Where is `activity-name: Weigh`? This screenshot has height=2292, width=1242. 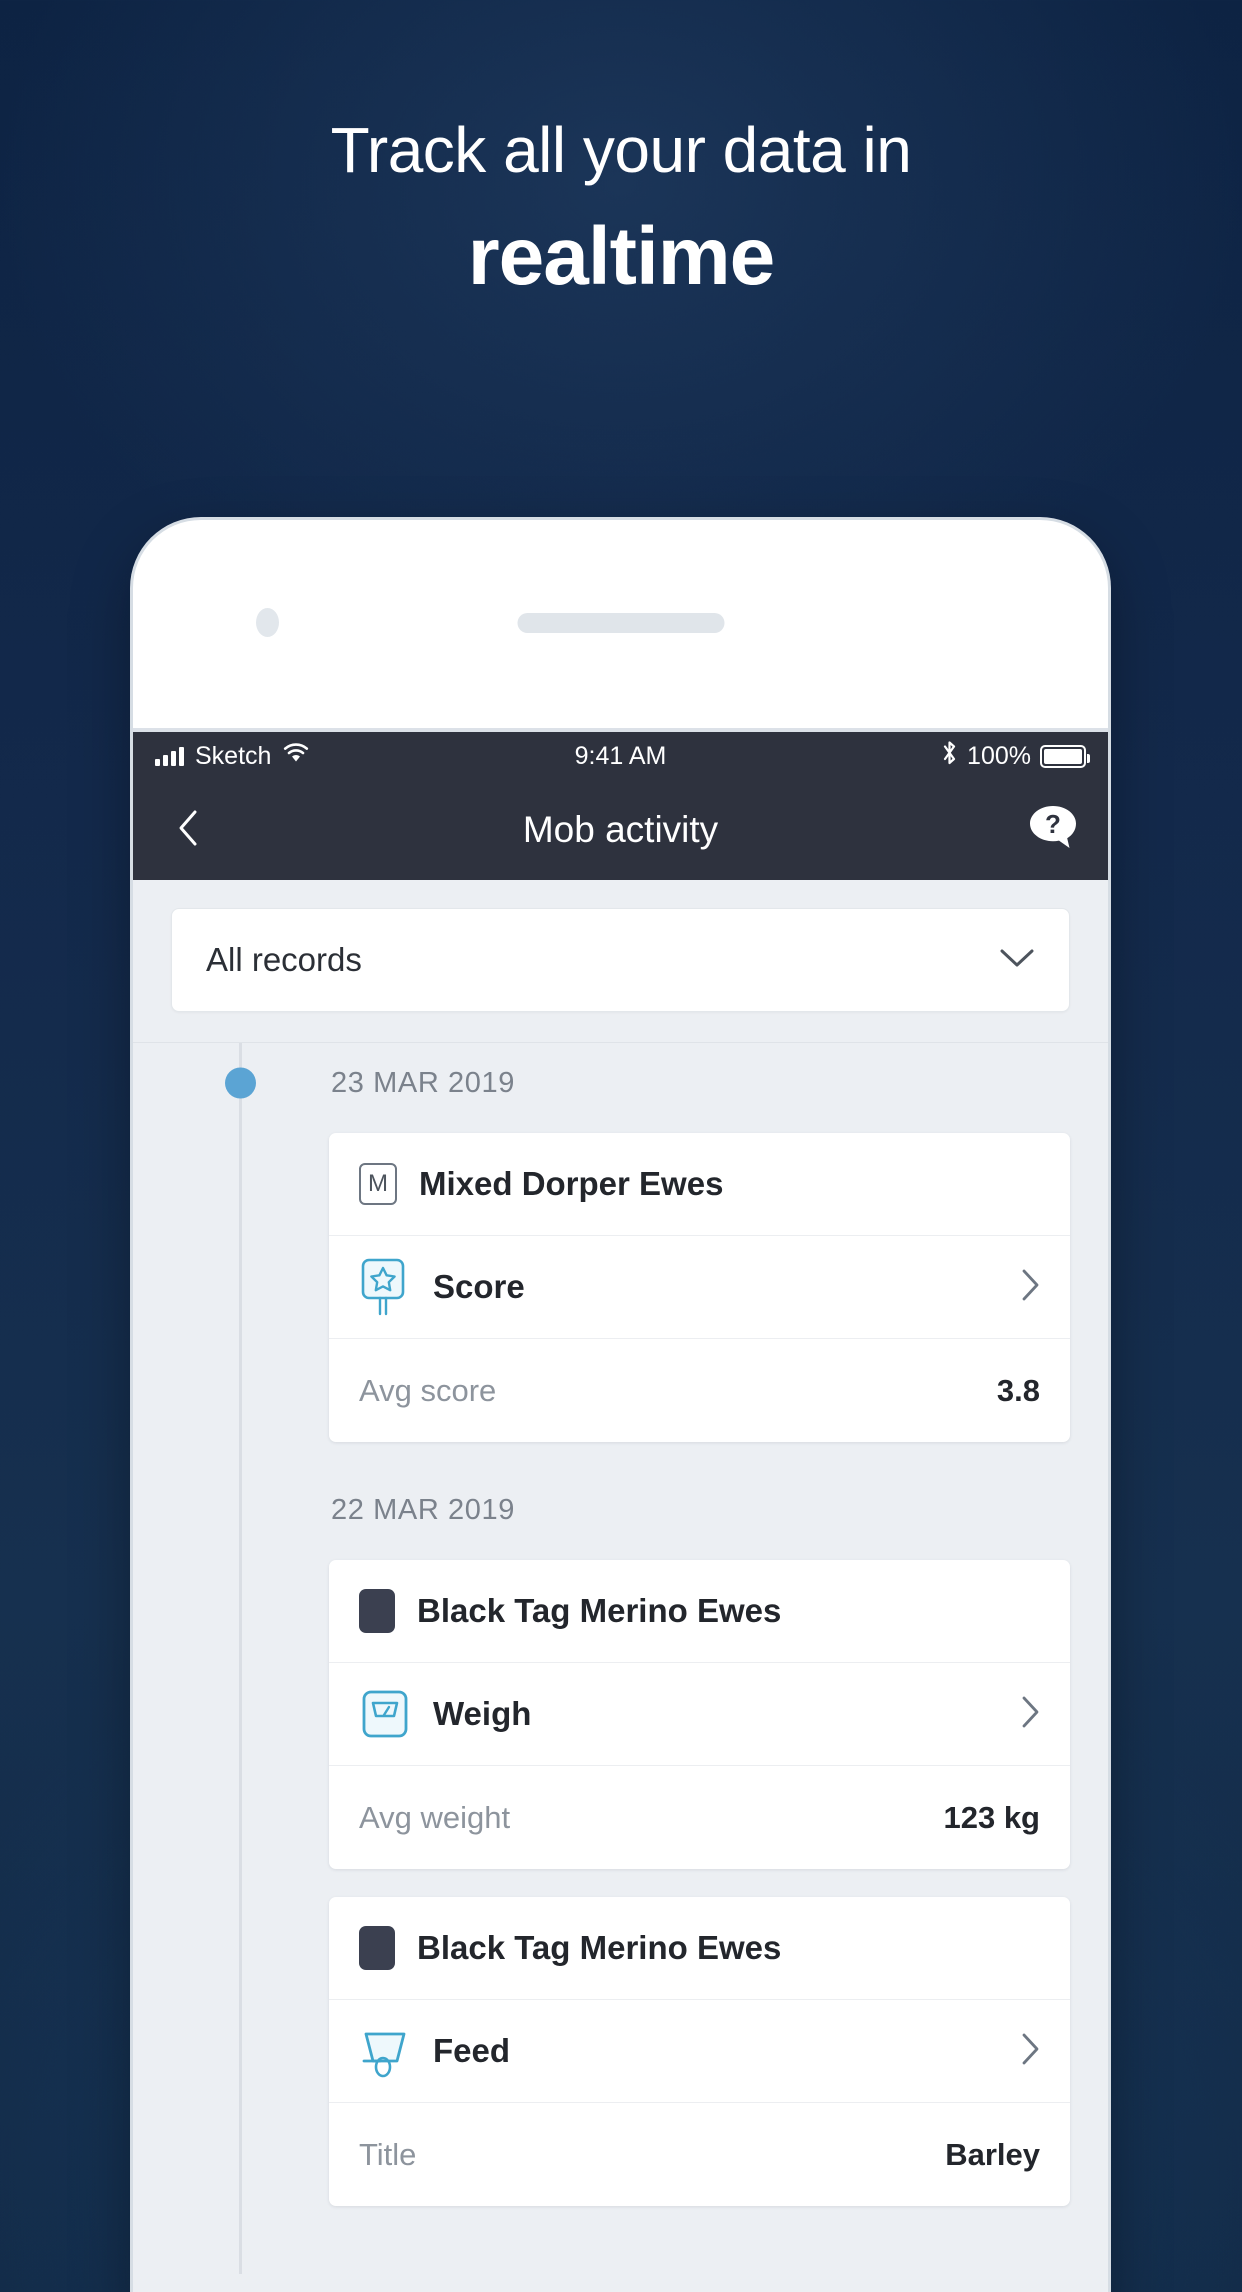
activity-name: Weigh is located at coordinates (482, 1713).